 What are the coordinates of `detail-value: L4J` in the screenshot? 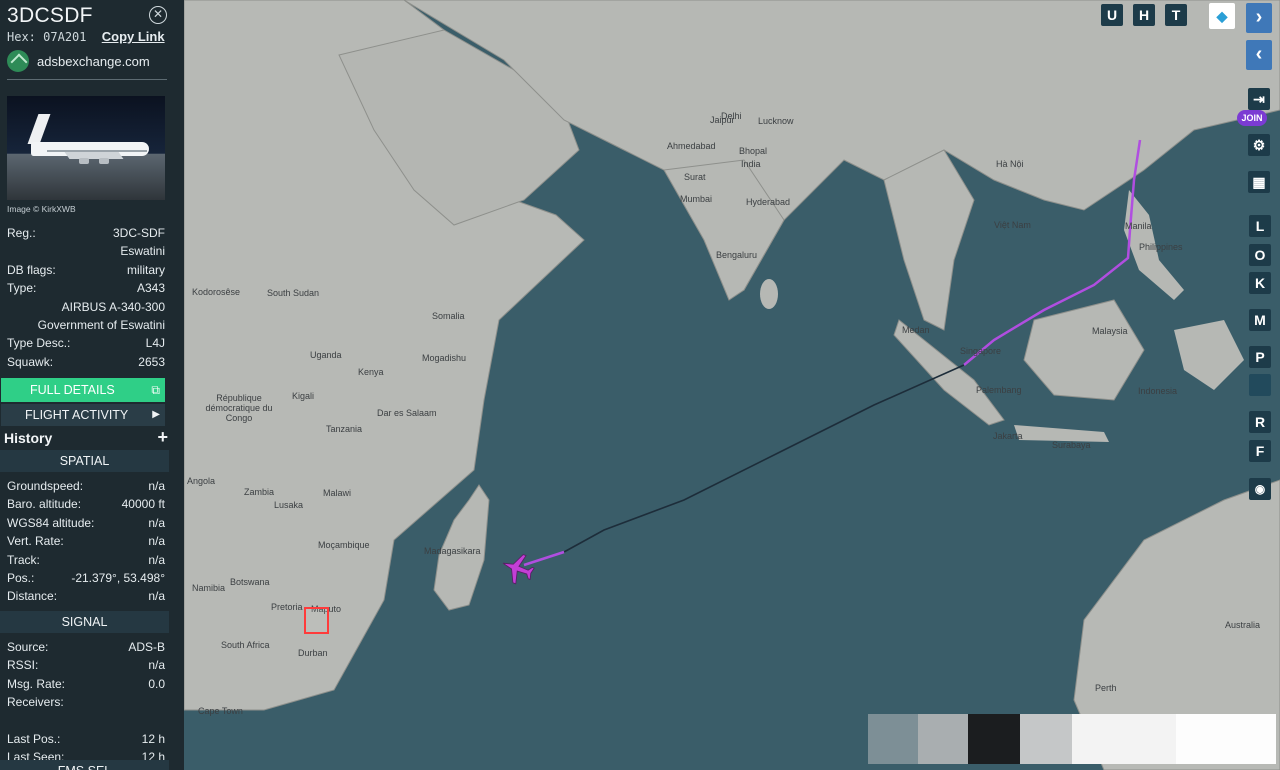 It's located at (155, 343).